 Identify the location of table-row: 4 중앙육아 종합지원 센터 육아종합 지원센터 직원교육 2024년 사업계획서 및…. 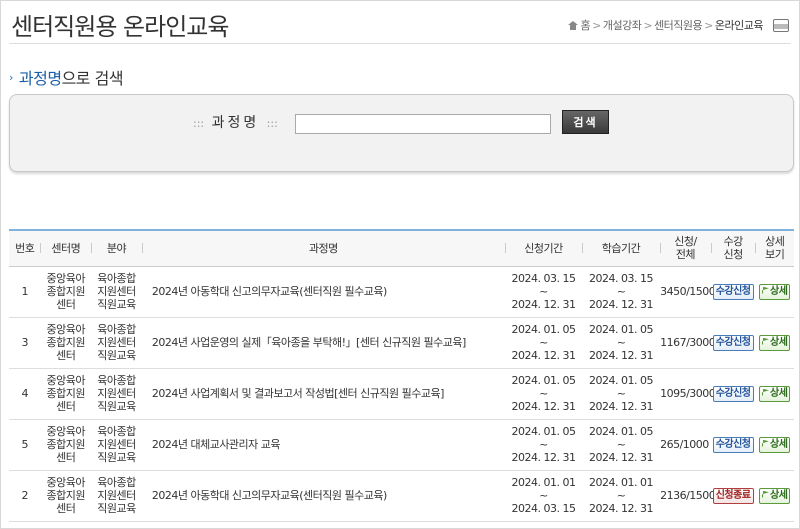
(401, 394).